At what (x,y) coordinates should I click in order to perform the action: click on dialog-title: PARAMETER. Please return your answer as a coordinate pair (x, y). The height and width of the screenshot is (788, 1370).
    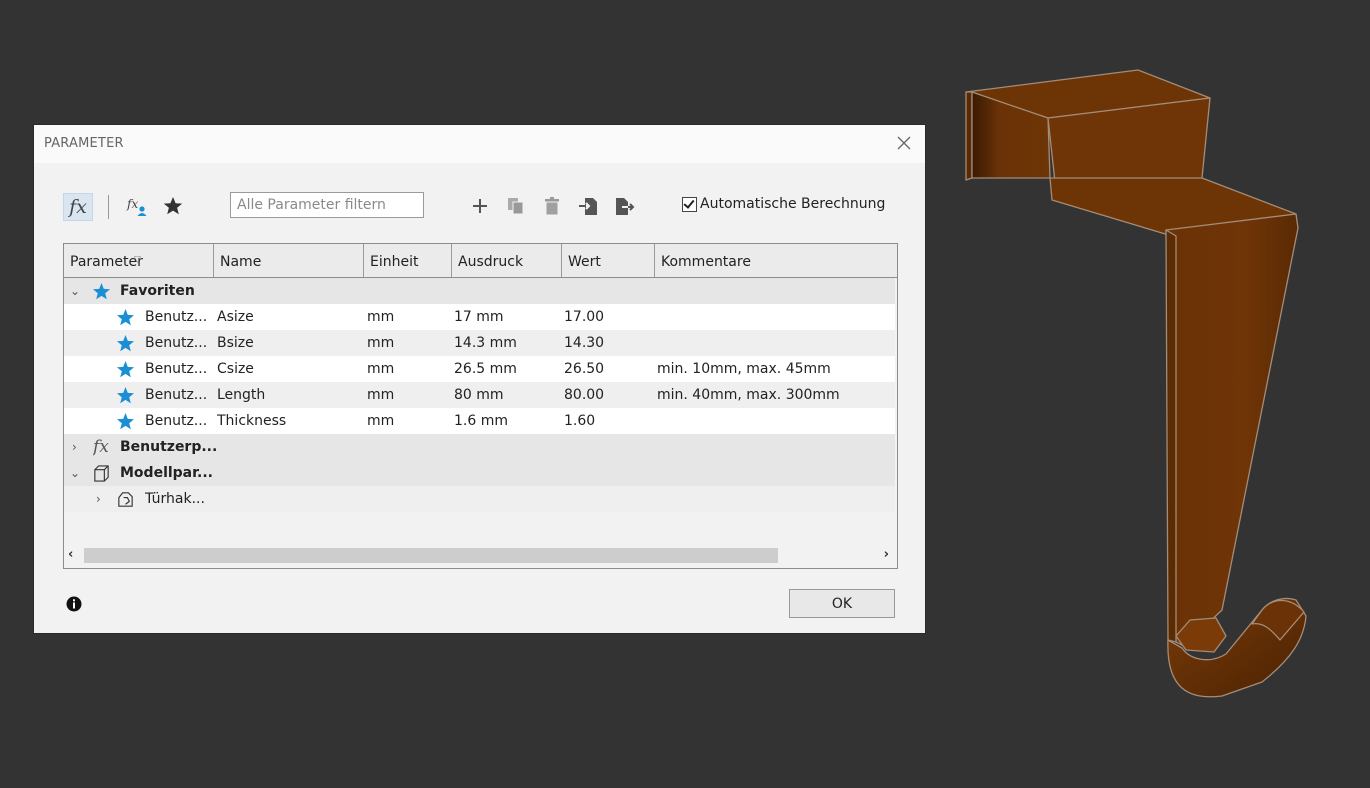
    Looking at the image, I should click on (84, 143).